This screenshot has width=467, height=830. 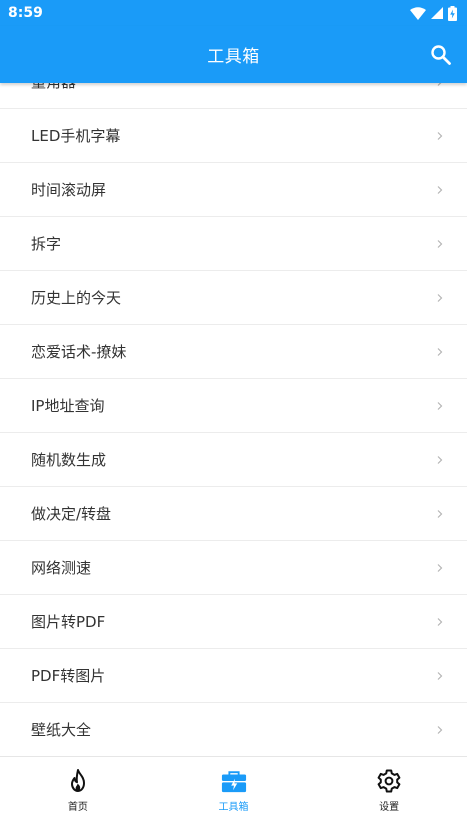 What do you see at coordinates (79, 352) in the screenshot?
I see `list-item-label: 恋爱话术-撩妹` at bounding box center [79, 352].